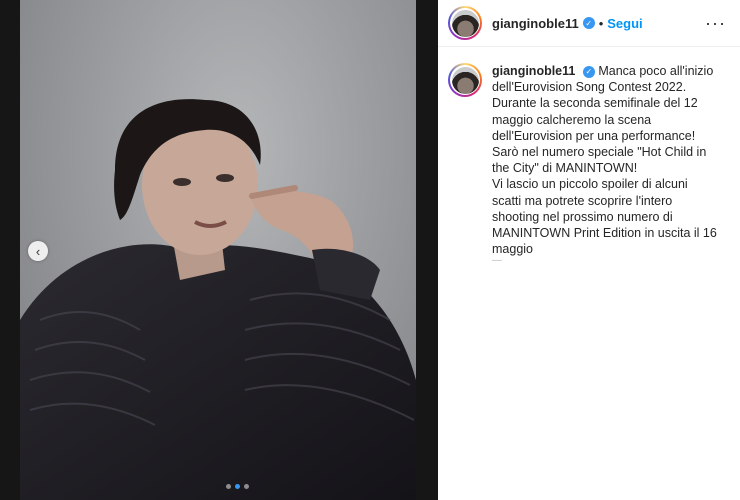  What do you see at coordinates (715, 23) in the screenshot?
I see `more-options-icon: ···` at bounding box center [715, 23].